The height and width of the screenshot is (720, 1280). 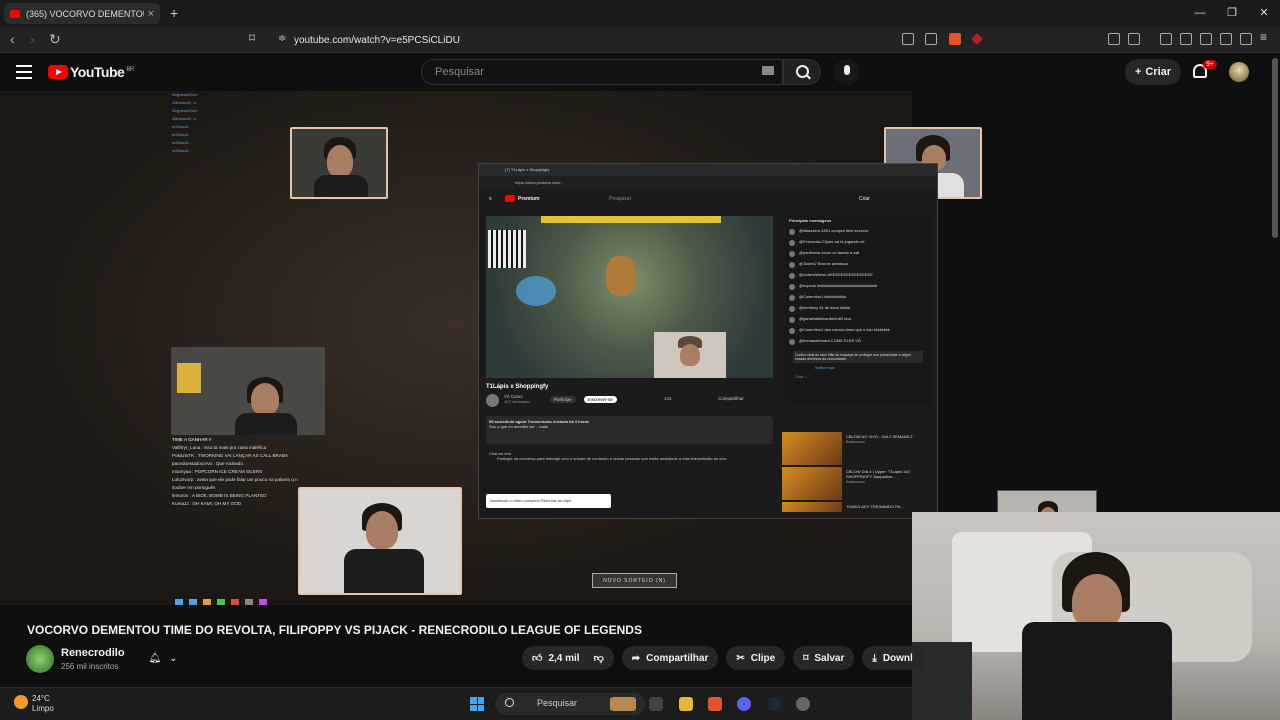 What do you see at coordinates (599, 658) in the screenshot?
I see `dislike-button: 👎︎` at bounding box center [599, 658].